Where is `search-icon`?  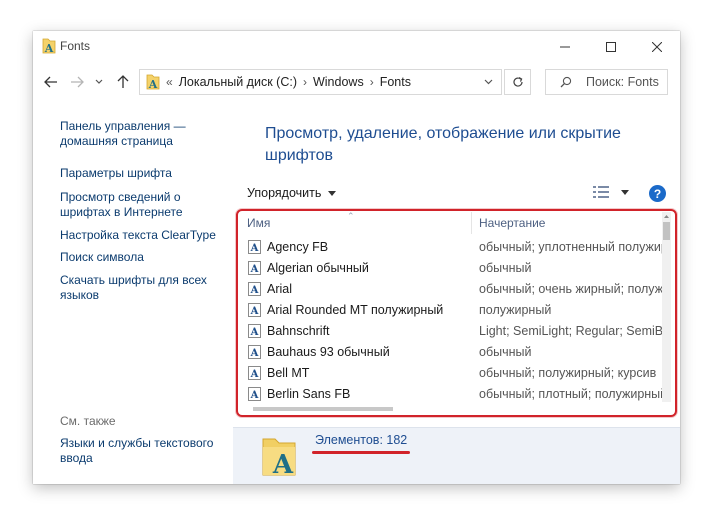
search-icon is located at coordinates (566, 82).